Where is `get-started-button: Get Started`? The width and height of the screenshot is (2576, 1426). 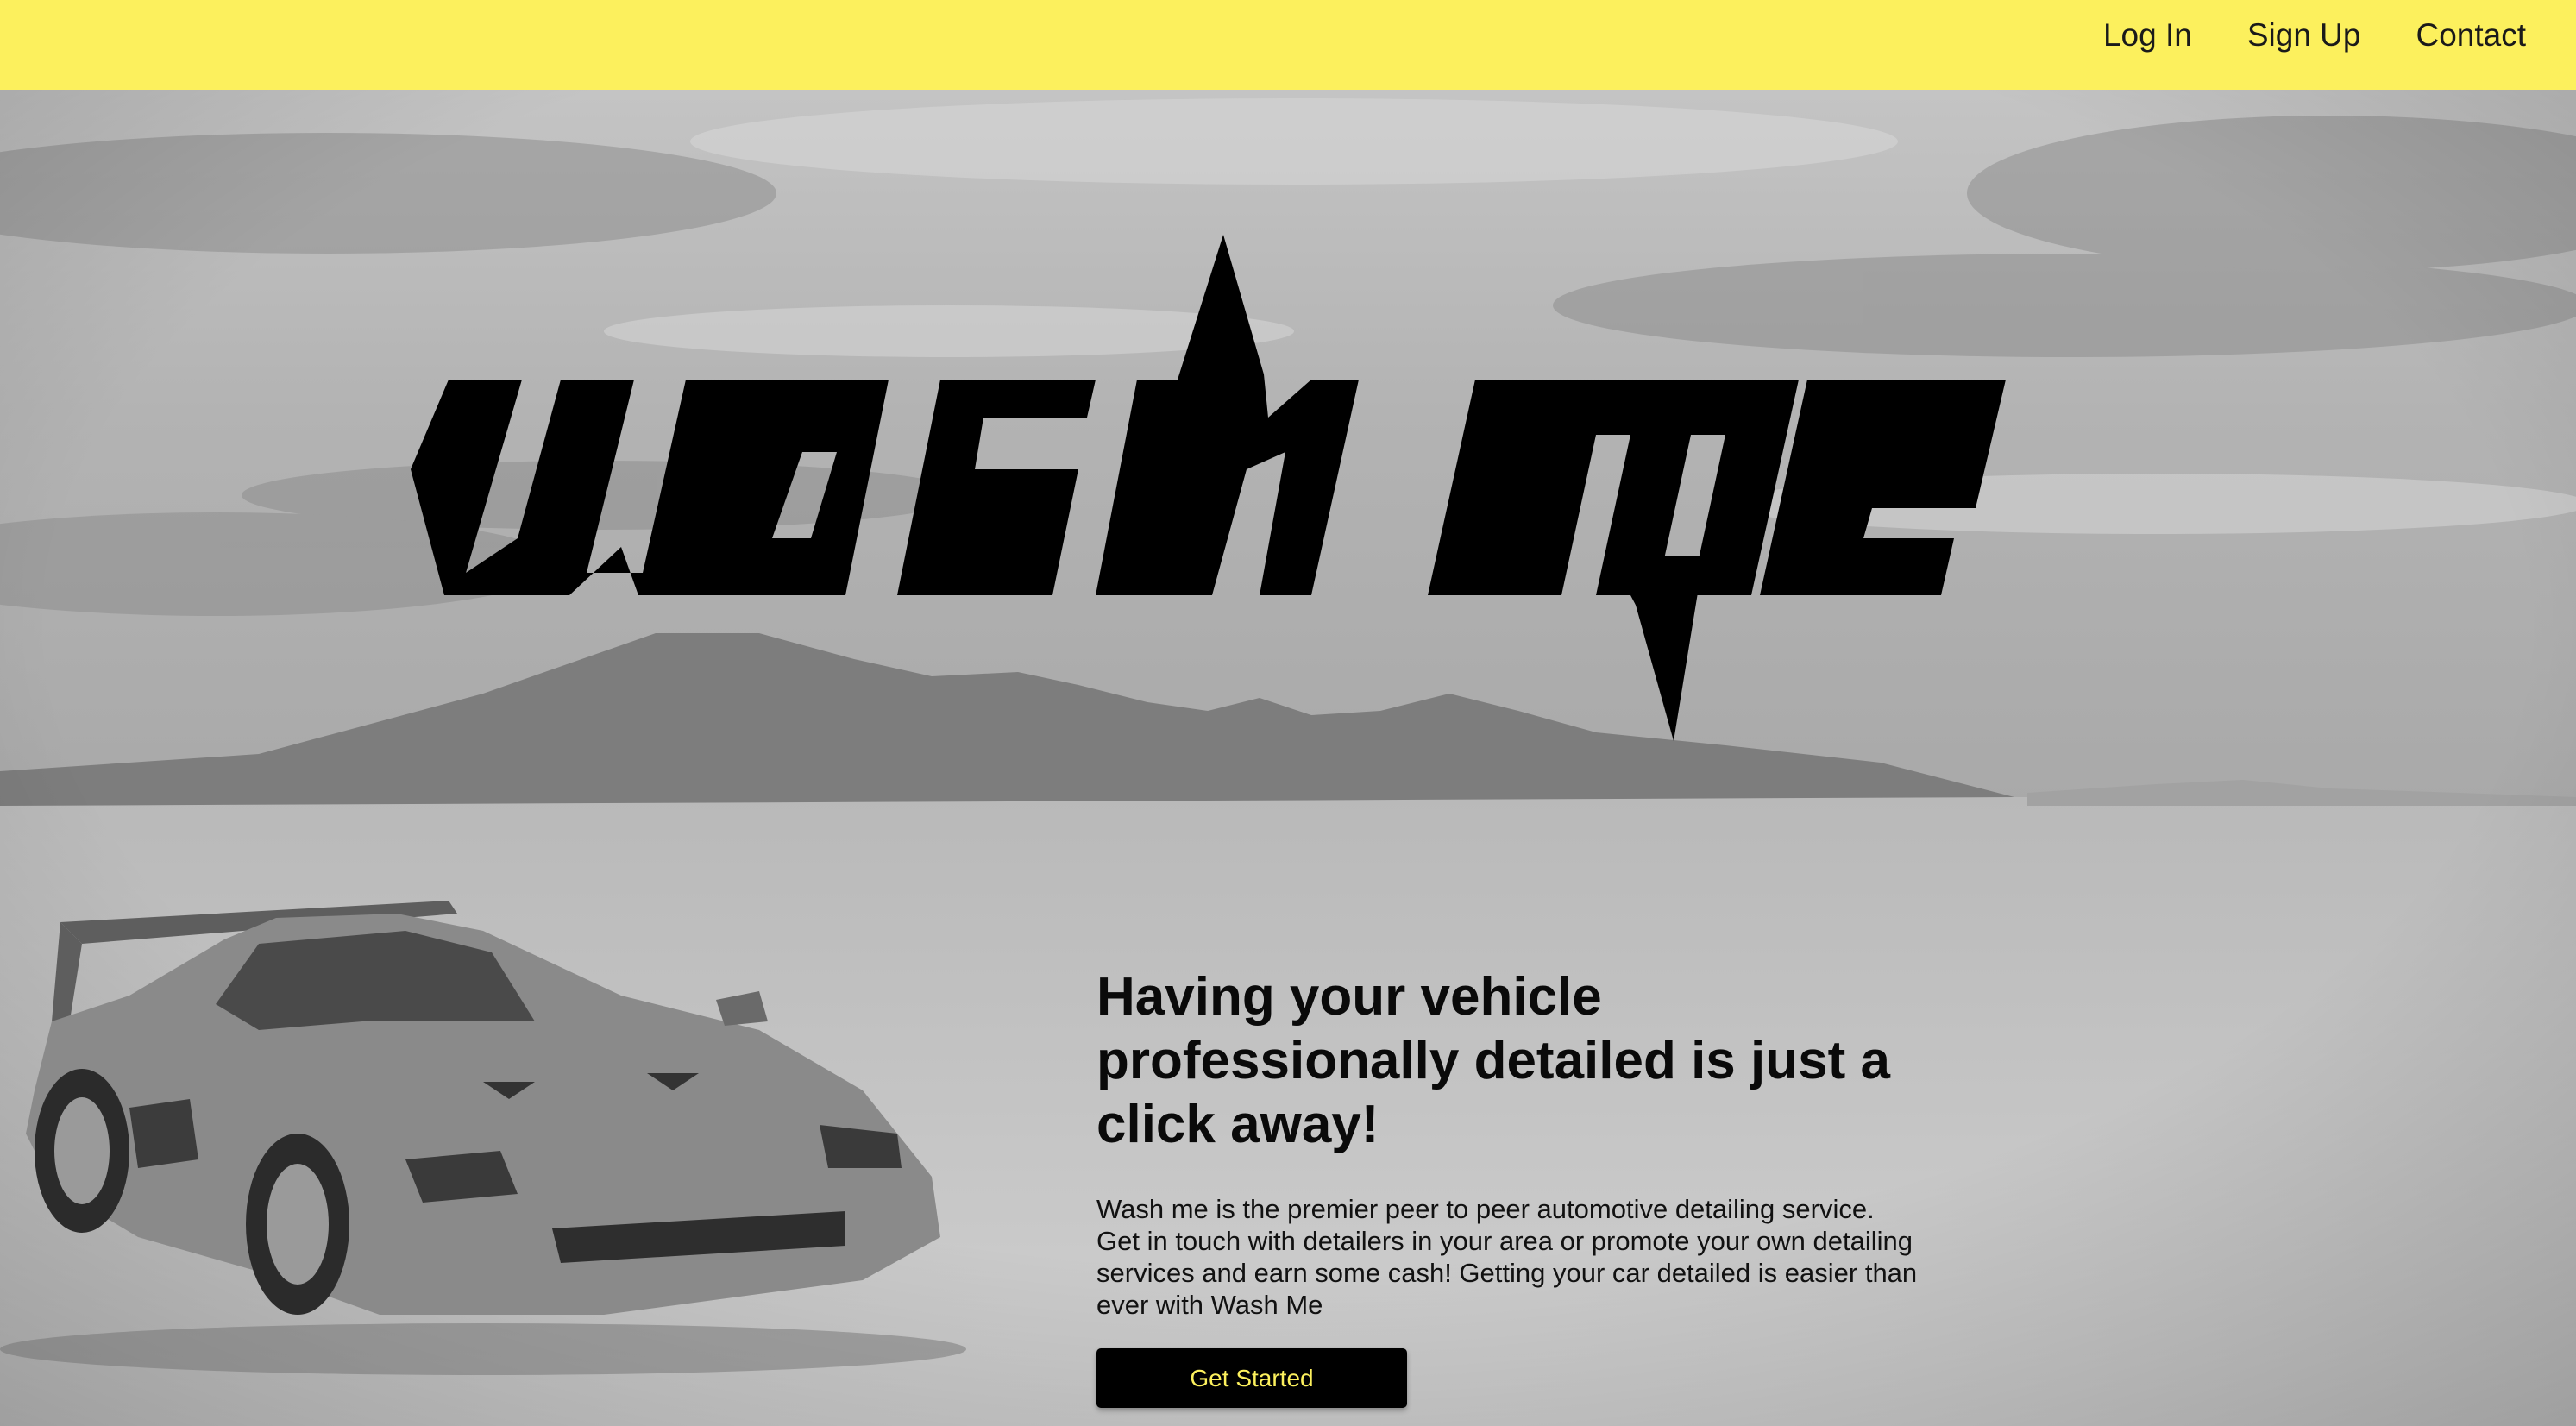 get-started-button: Get Started is located at coordinates (1251, 1378).